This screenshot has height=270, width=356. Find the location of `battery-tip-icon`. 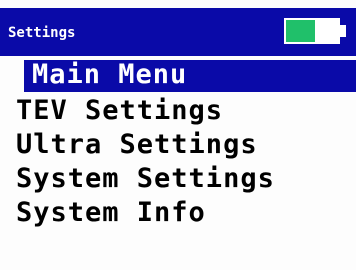

battery-tip-icon is located at coordinates (343, 31).